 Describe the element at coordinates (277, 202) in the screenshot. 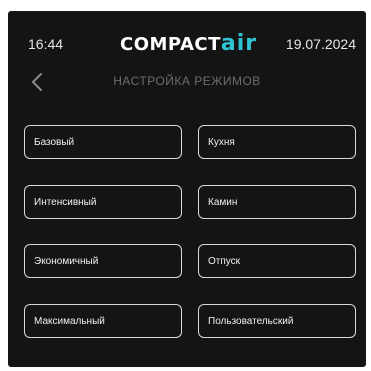

I see `mode-button-fireplace: Камин` at that location.